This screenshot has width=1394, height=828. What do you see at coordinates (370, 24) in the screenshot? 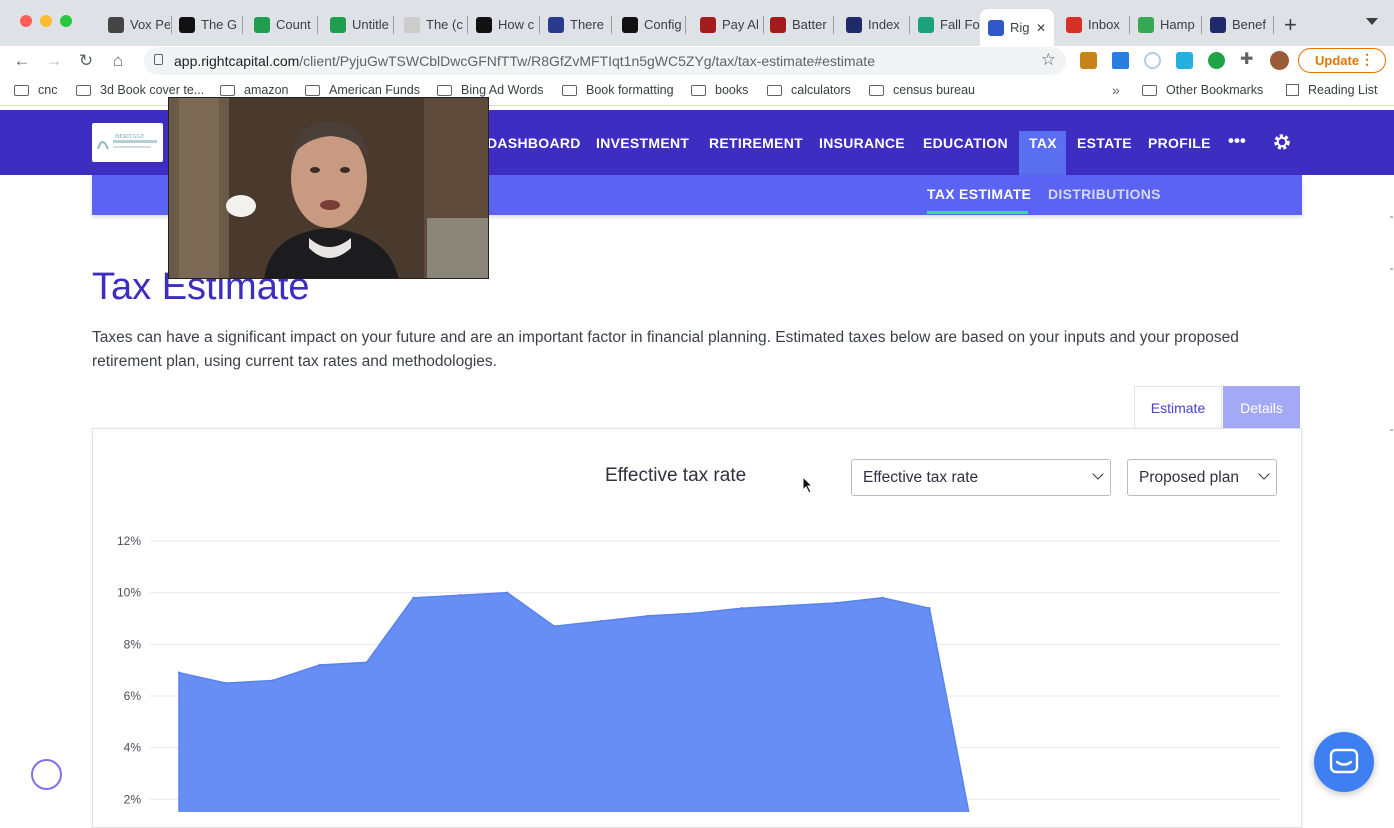
I see `tab-title: Untitle` at bounding box center [370, 24].